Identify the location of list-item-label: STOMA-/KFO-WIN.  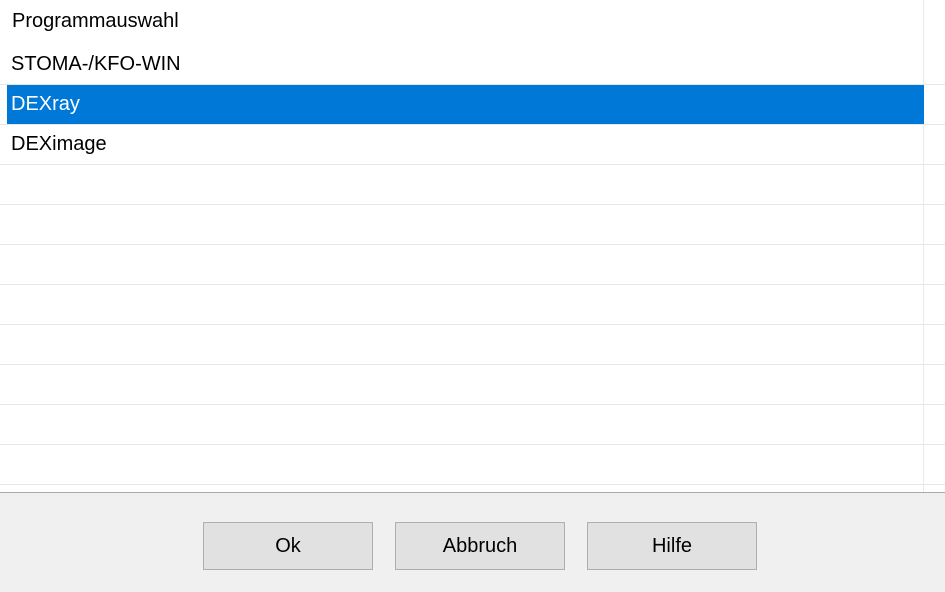
(96, 64).